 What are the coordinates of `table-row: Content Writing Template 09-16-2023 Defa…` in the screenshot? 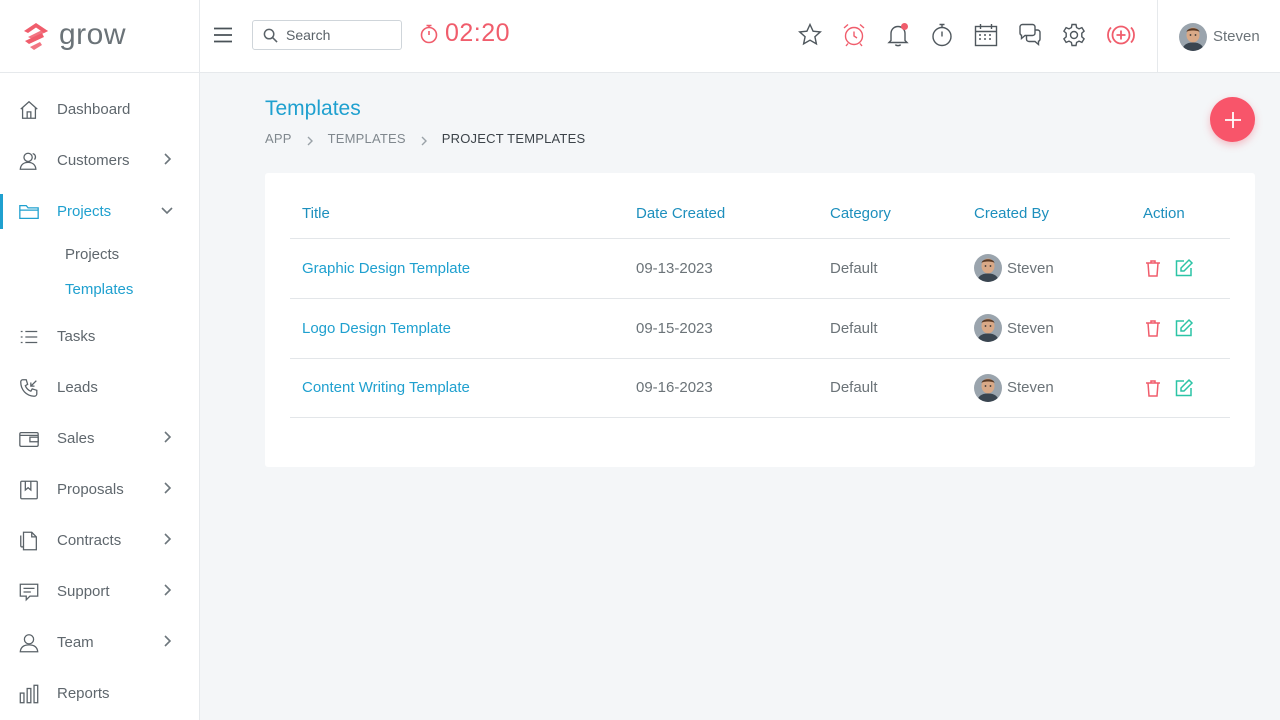 It's located at (760, 388).